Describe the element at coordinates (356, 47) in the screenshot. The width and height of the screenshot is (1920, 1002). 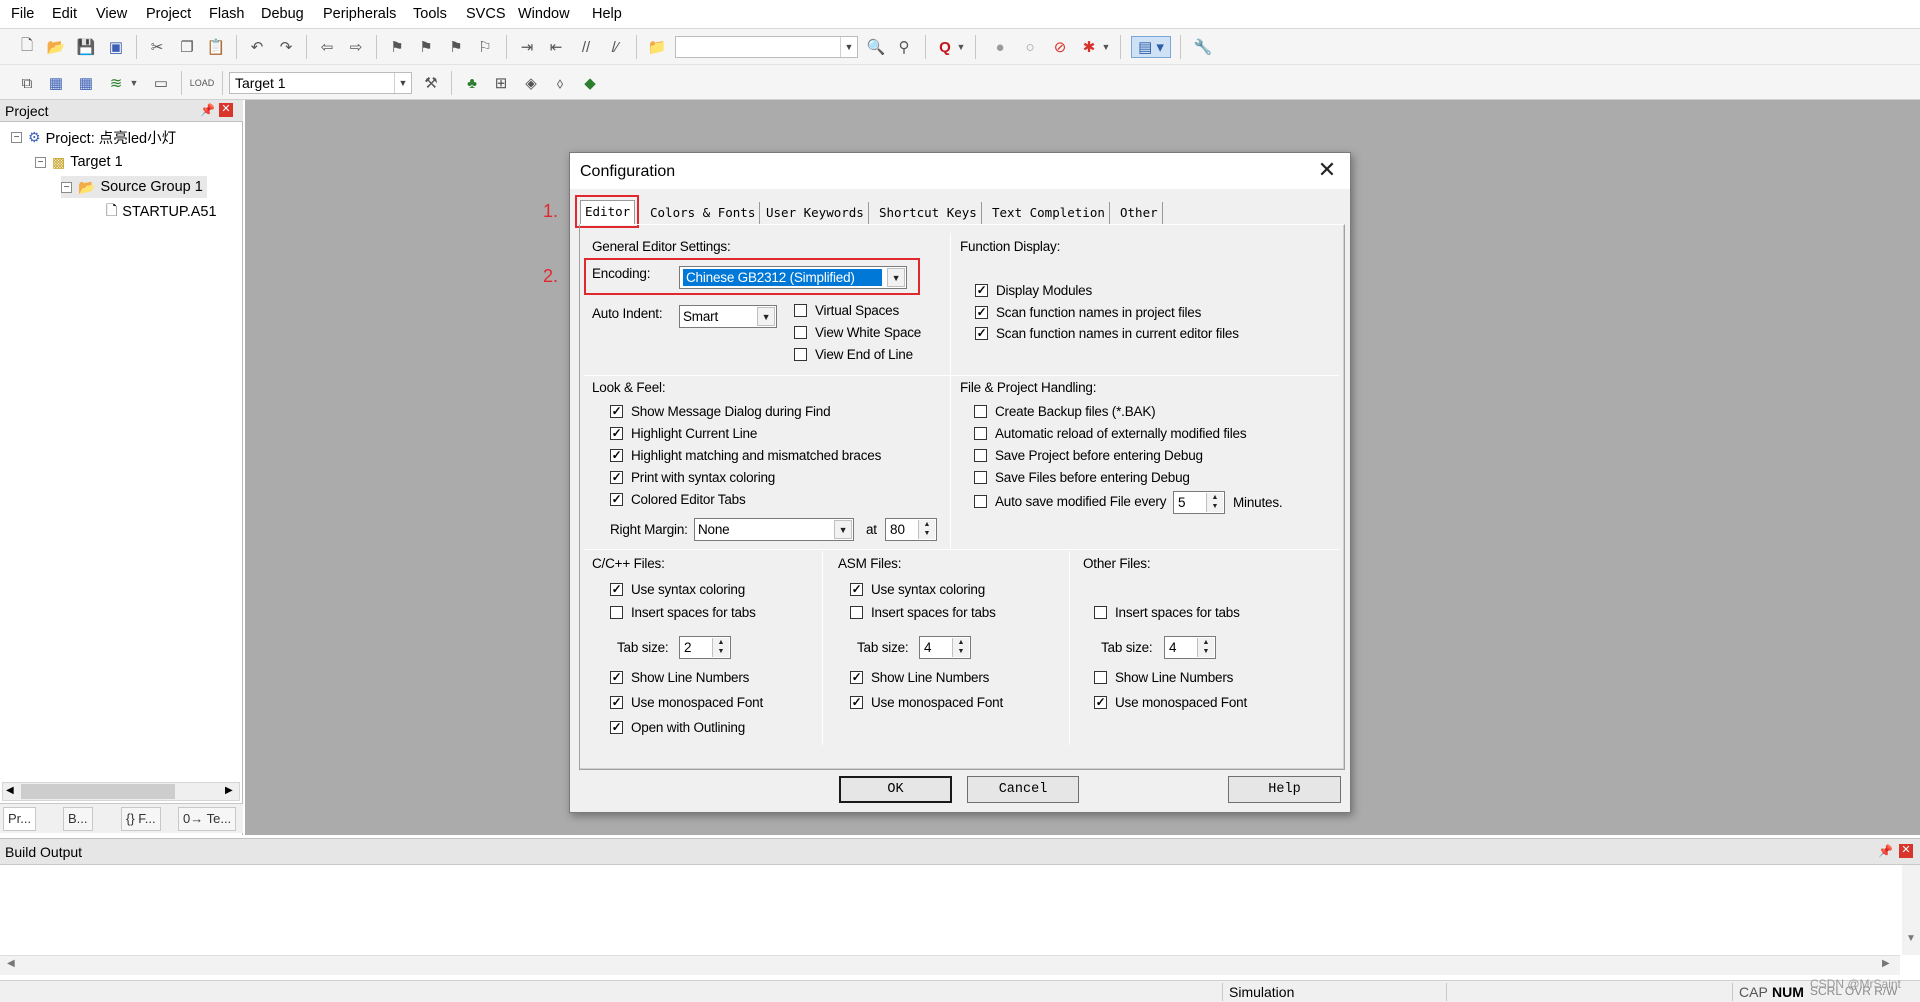
I see `nav-forward-icon: ⇨` at that location.